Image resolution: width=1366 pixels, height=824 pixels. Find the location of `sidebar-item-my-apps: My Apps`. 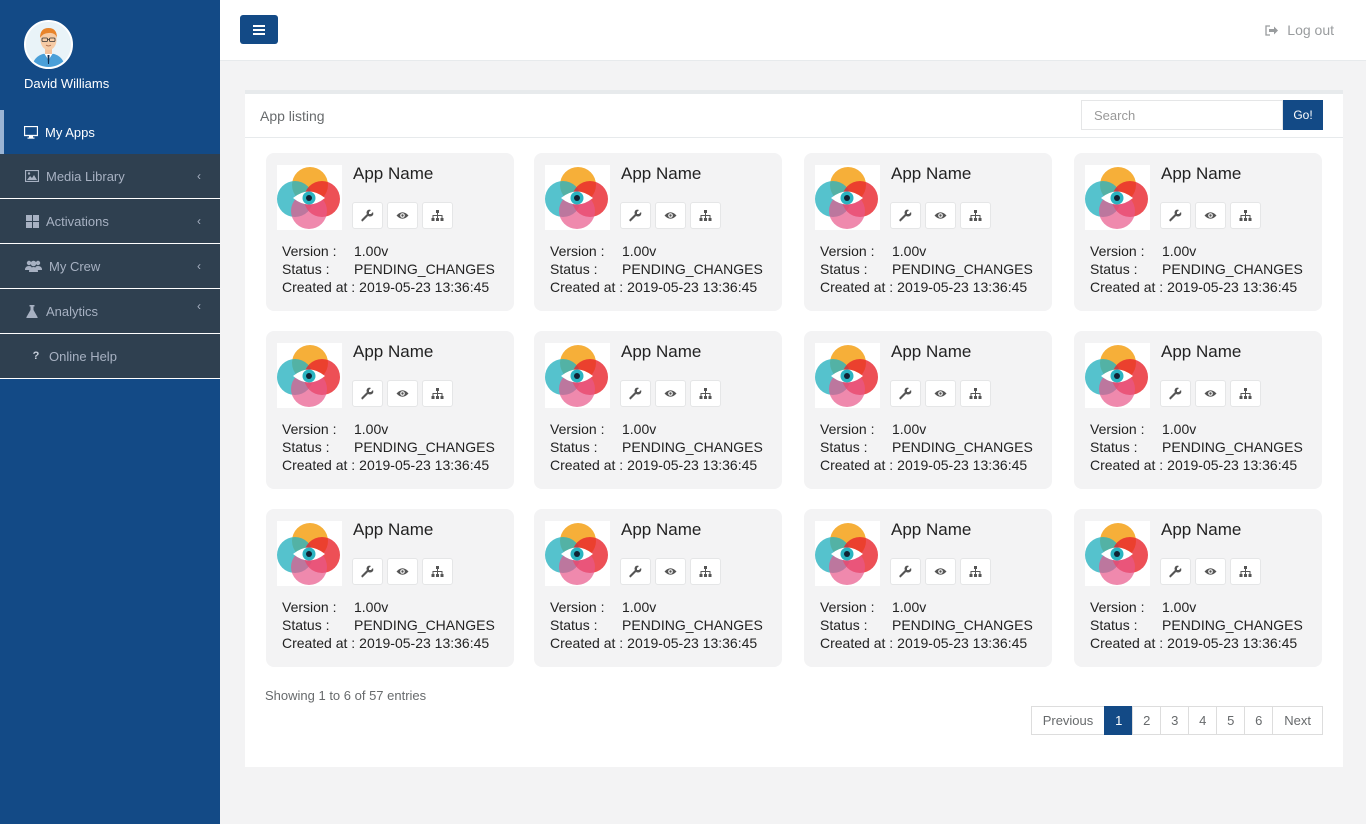

sidebar-item-my-apps: My Apps is located at coordinates (110, 132).